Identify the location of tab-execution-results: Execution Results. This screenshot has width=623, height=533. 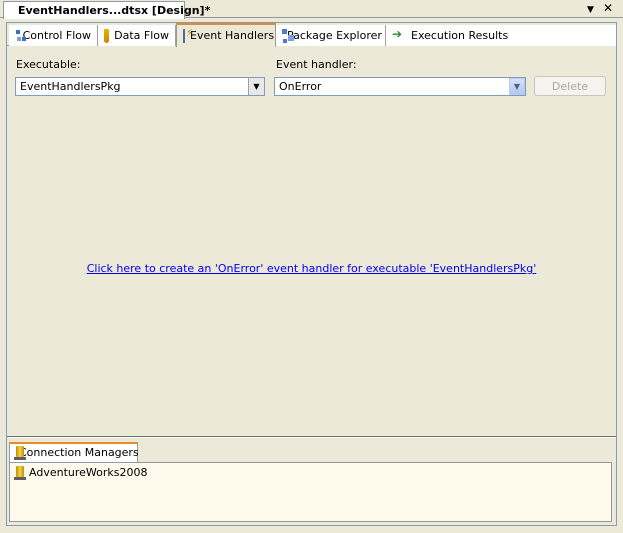
(501, 35).